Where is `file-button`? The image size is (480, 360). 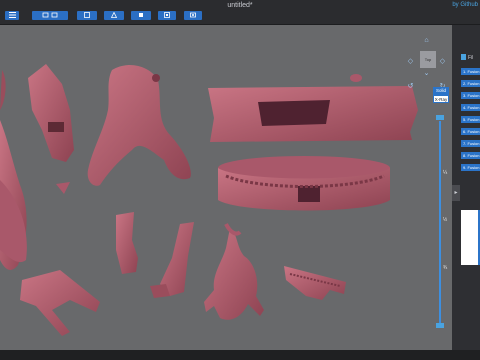 file-button is located at coordinates (50, 15).